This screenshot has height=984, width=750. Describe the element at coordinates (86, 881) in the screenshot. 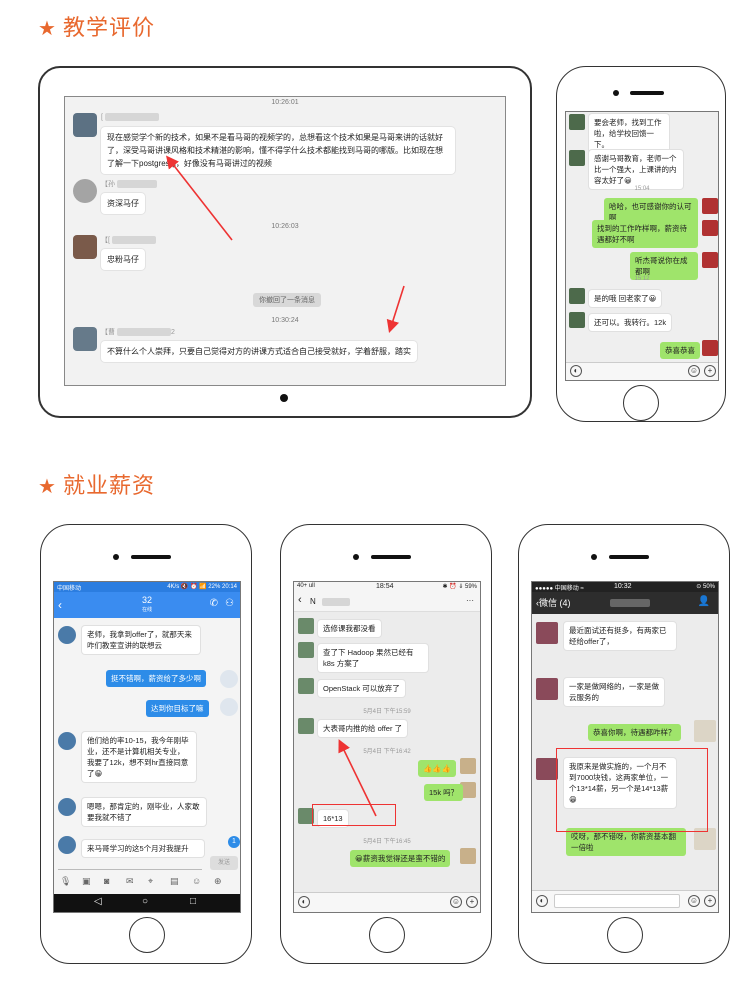

I see `image-icon: ▣` at that location.